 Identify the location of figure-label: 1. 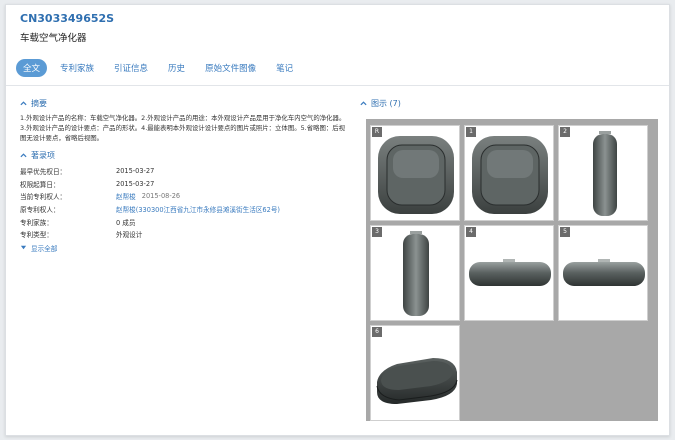
(471, 132).